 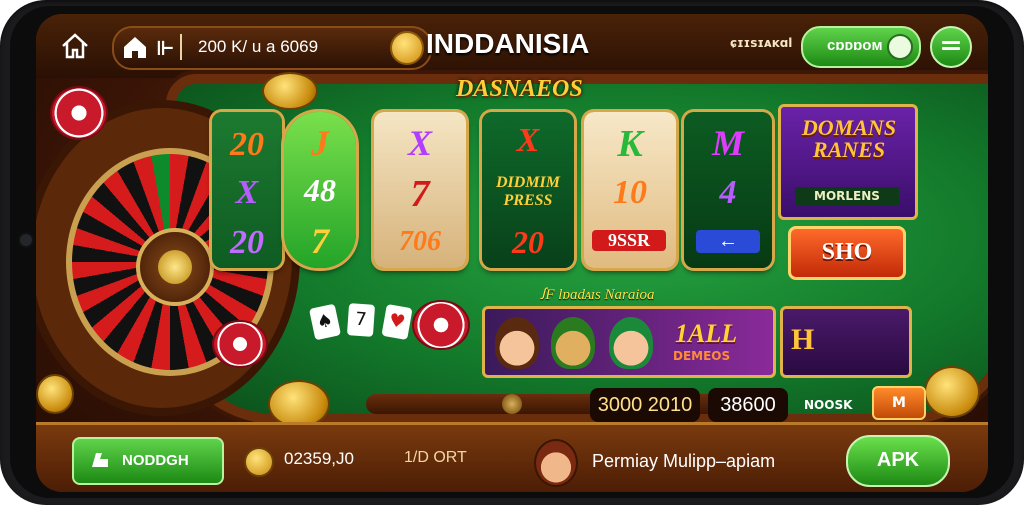 I want to click on reel-symbol: 706, so click(x=420, y=241).